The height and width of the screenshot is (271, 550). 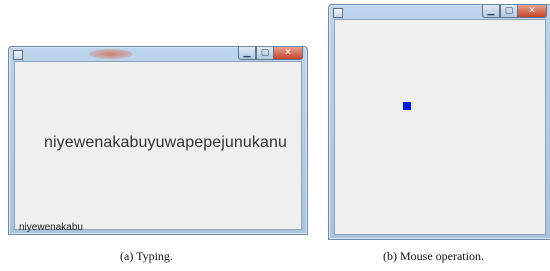 What do you see at coordinates (407, 106) in the screenshot?
I see `target-square` at bounding box center [407, 106].